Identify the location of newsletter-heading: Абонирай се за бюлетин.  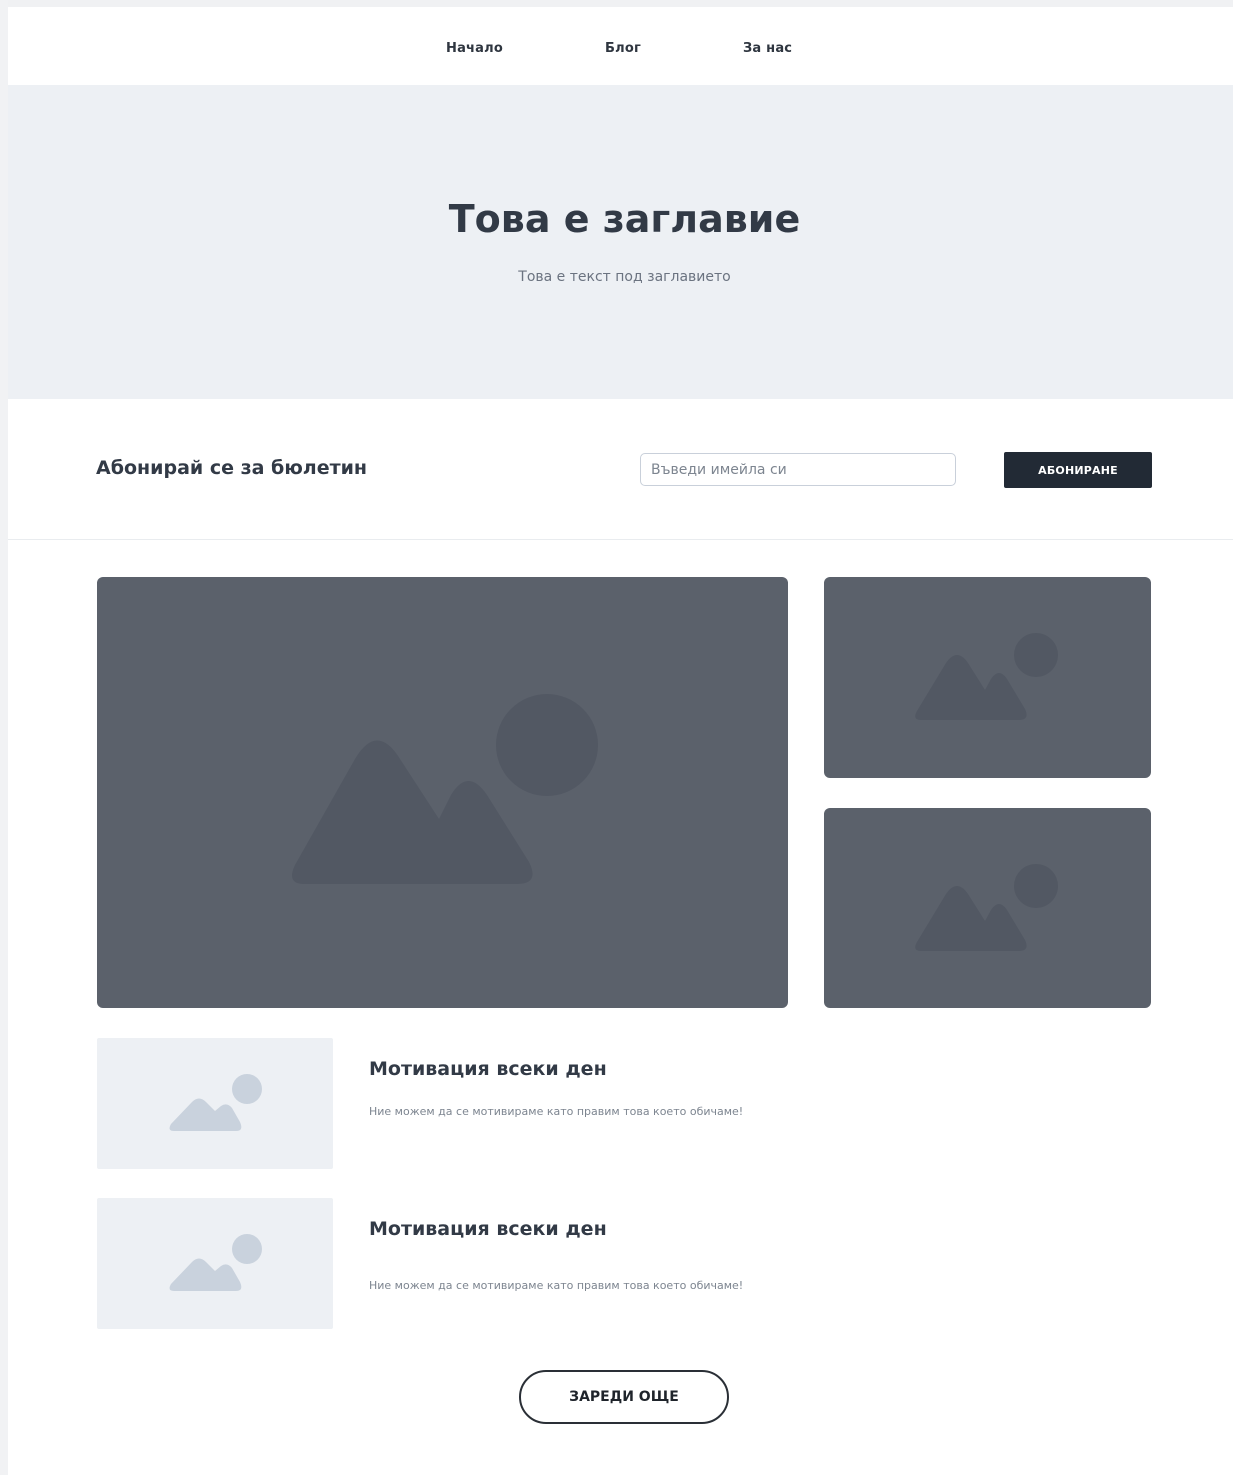
(232, 468).